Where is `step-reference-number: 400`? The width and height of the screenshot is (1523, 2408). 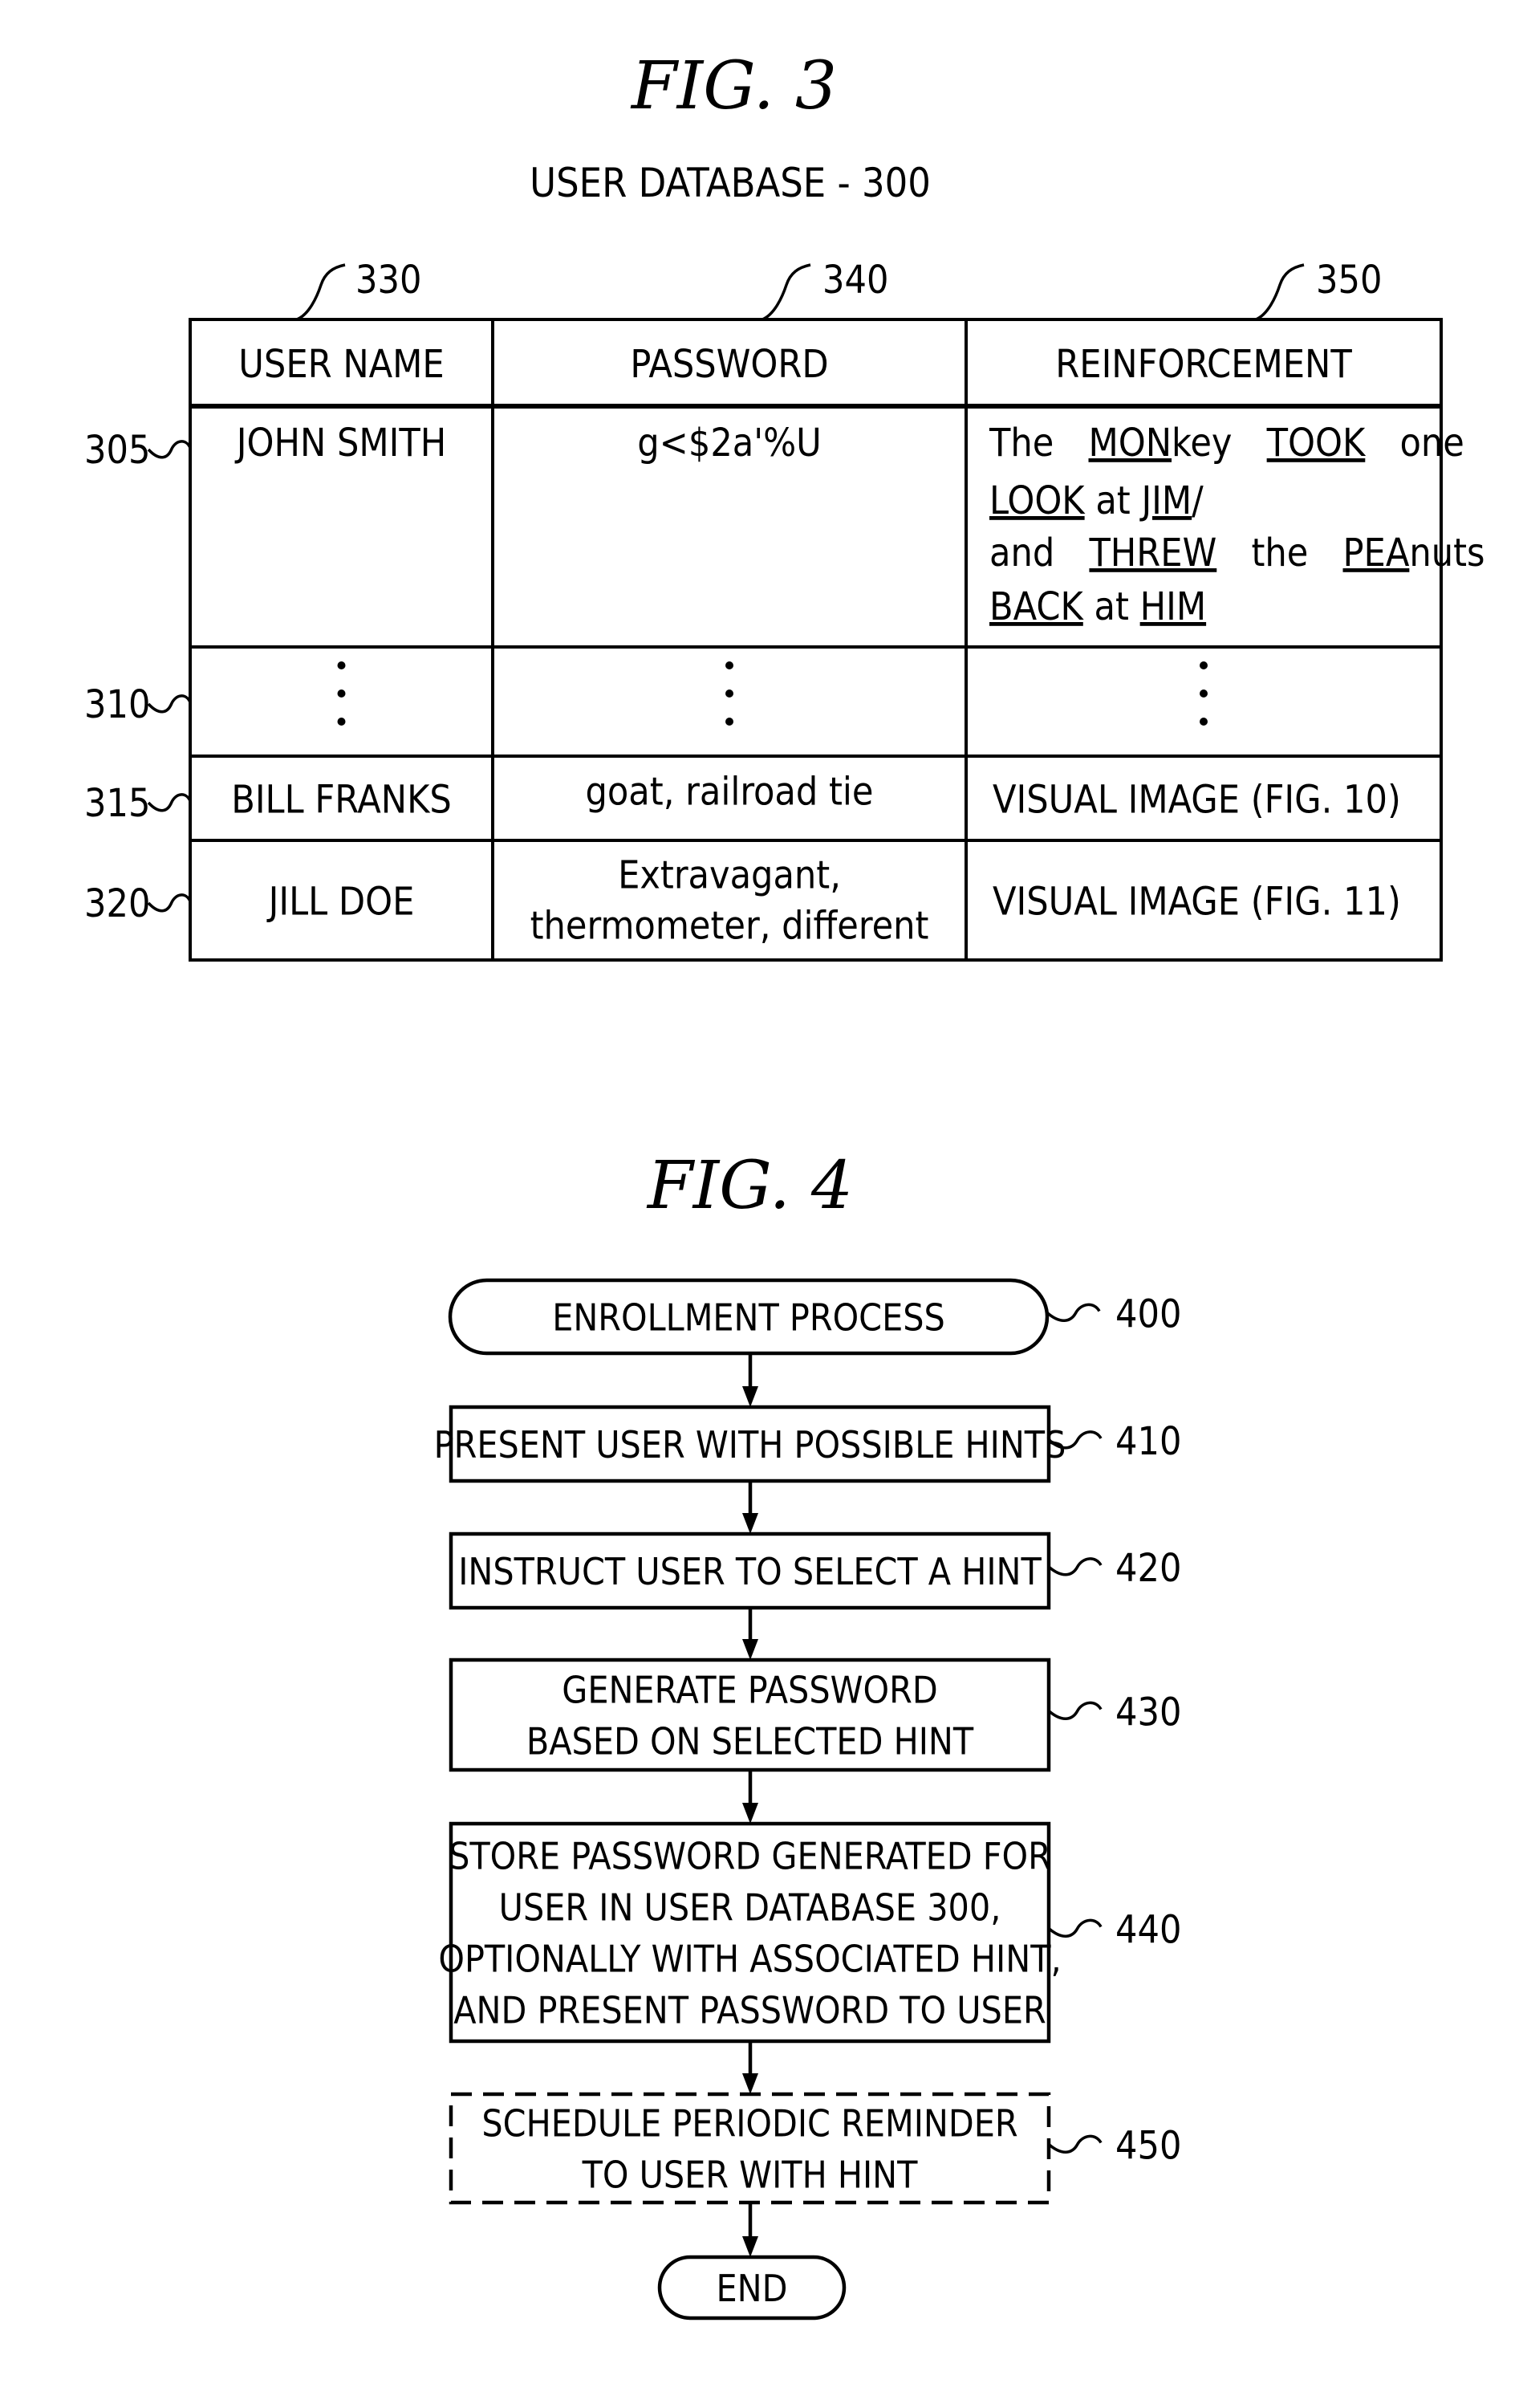
step-reference-number: 400 is located at coordinates (1148, 1314).